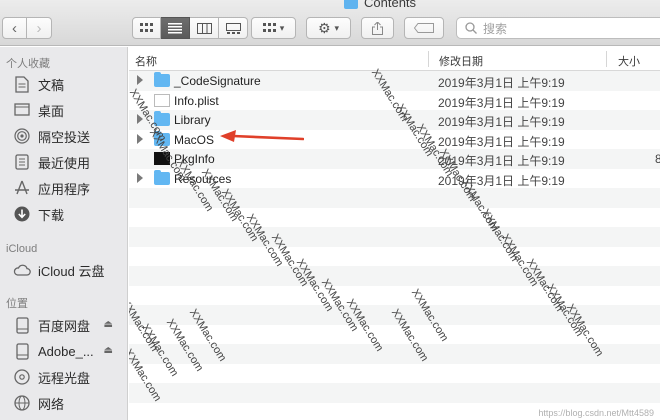 This screenshot has height=420, width=660. Describe the element at coordinates (394, 159) in the screenshot. I see `table-row: PkgInfo 2019年3月1日 上午9:19 8` at that location.